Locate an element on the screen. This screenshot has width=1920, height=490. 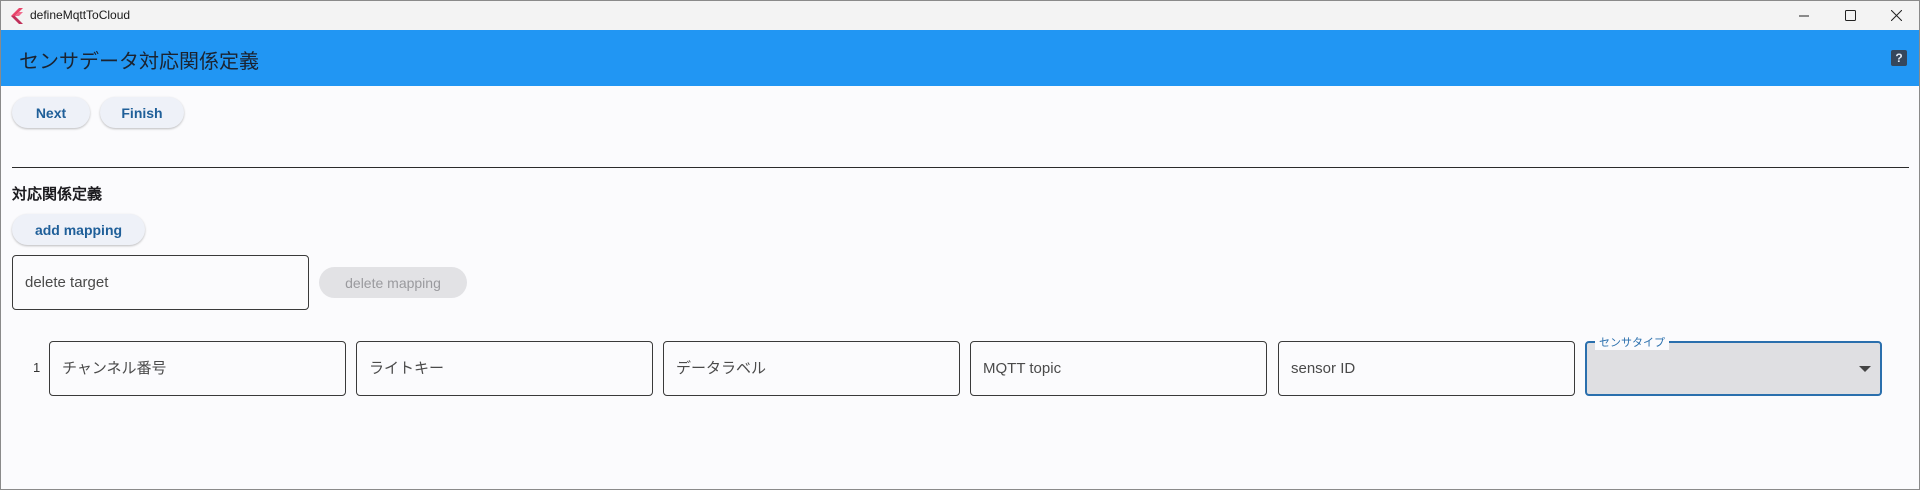
delete-target-field is located at coordinates (160, 282).